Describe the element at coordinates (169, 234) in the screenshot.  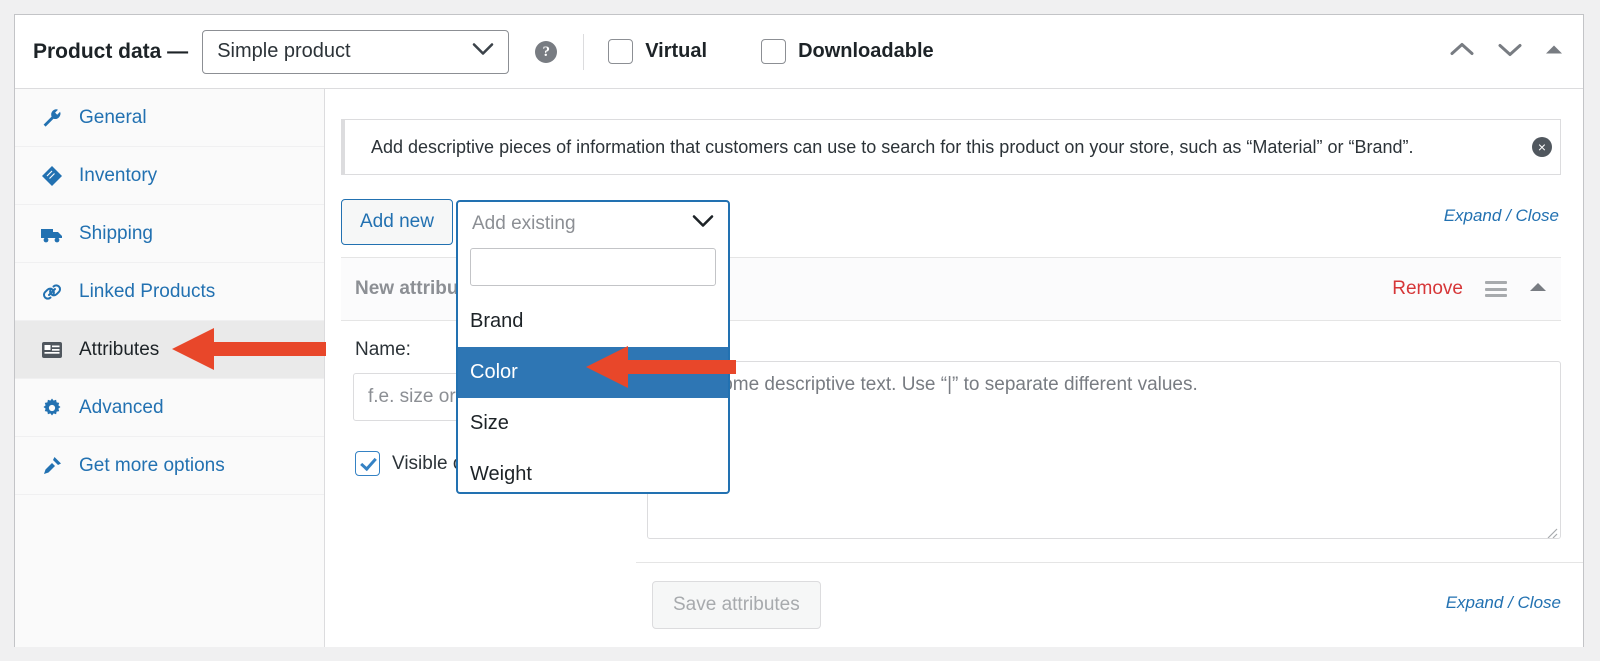
I see `sidebar-item-shipping: Shipping` at that location.